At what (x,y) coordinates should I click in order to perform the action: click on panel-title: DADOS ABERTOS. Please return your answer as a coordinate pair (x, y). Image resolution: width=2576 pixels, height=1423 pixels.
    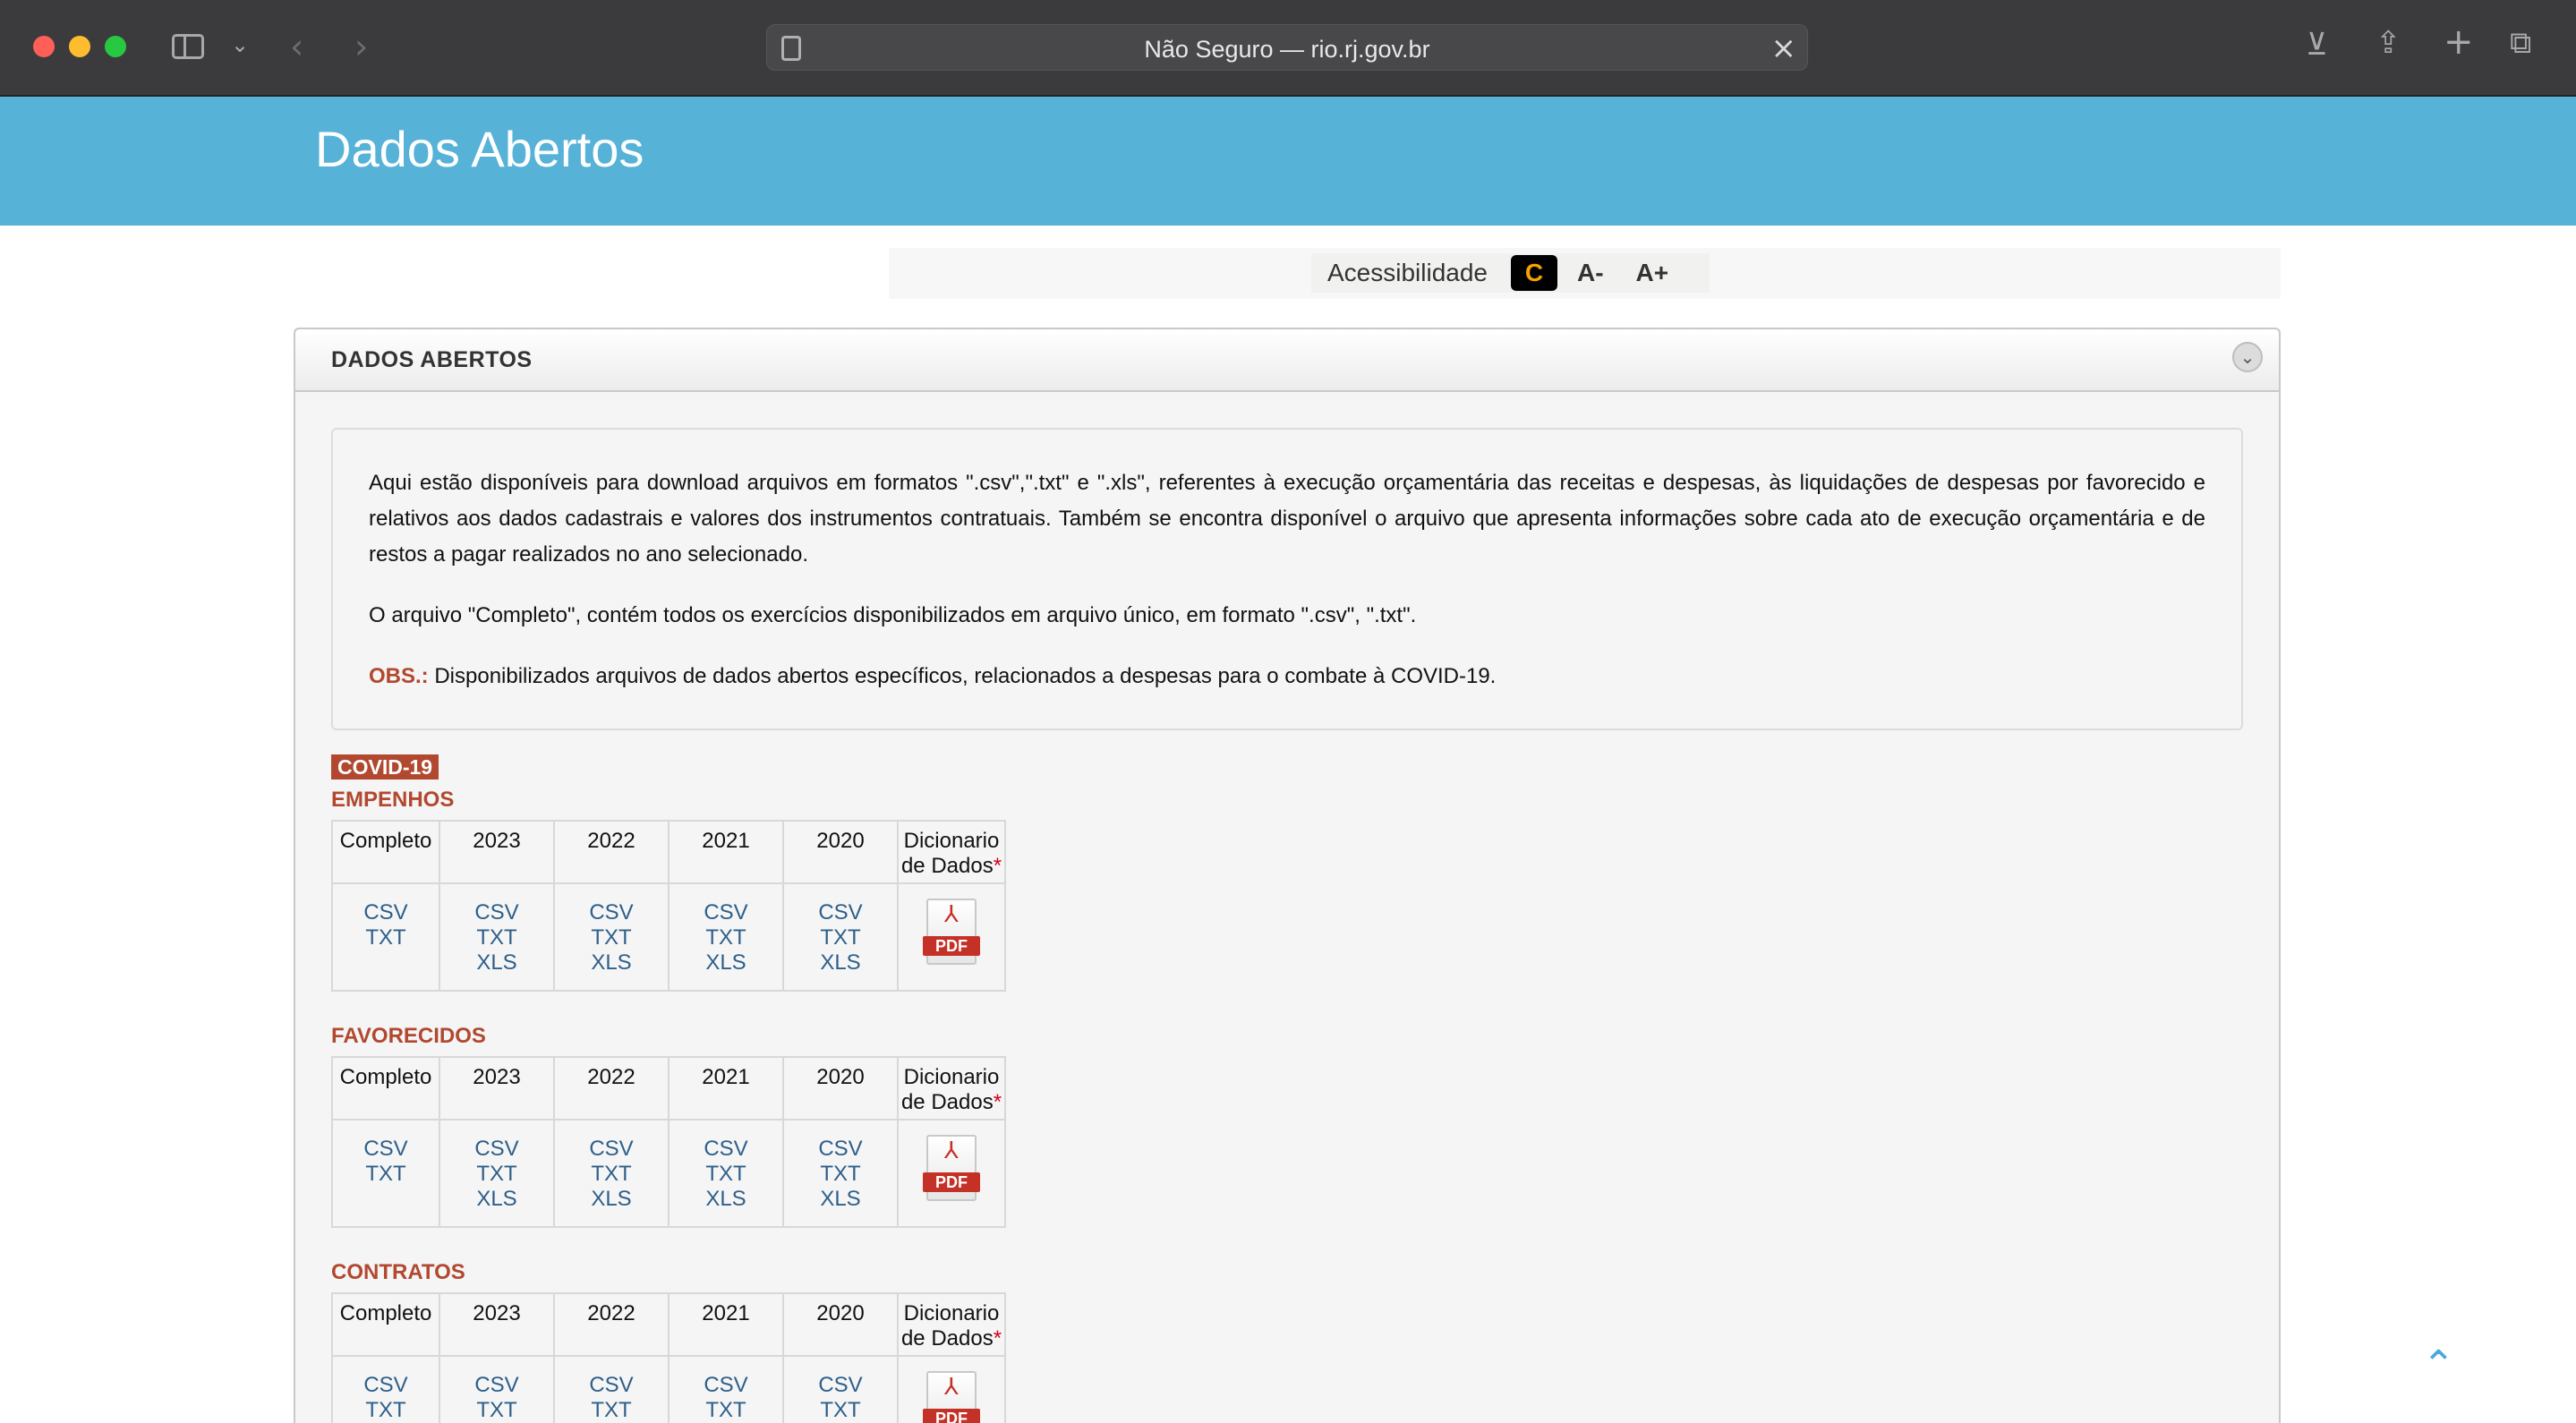
    Looking at the image, I should click on (432, 359).